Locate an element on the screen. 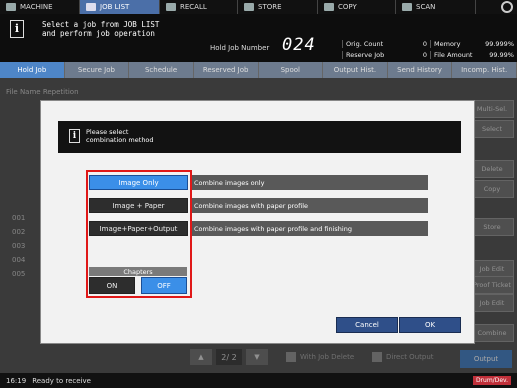 This screenshot has width=517, height=388. nav-tab-label: SCAN is located at coordinates (426, 7).